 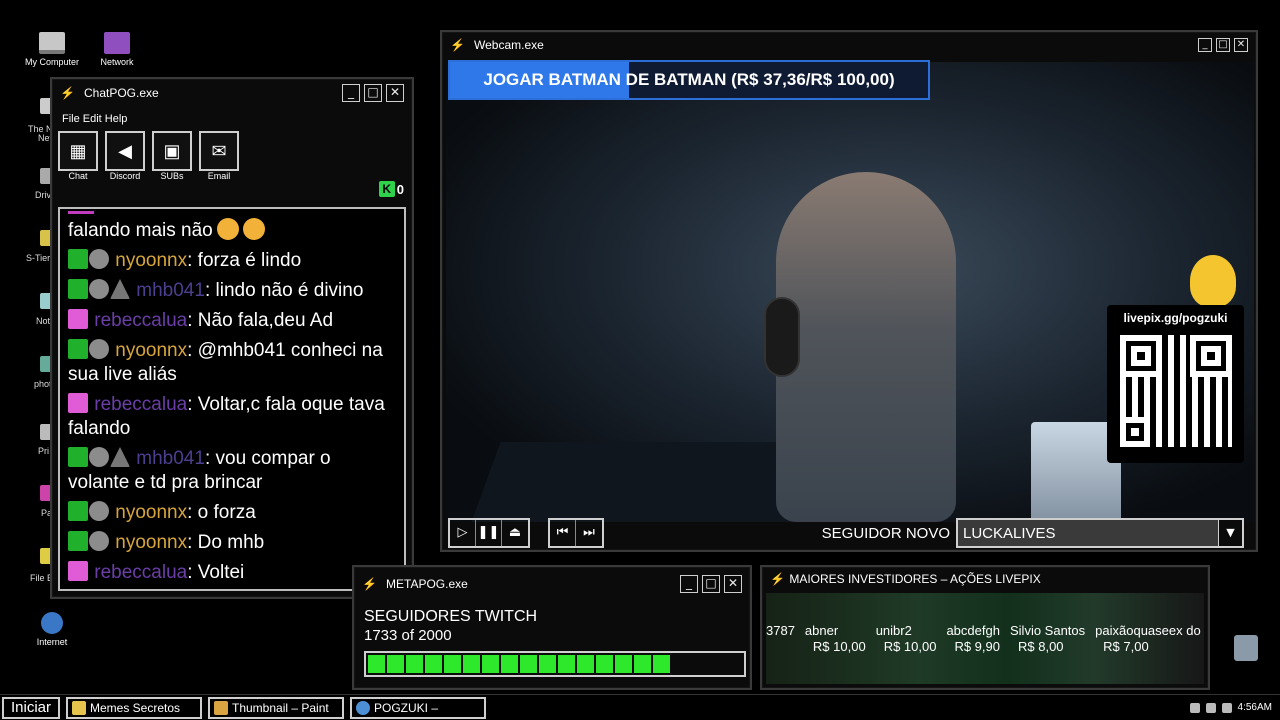 What do you see at coordinates (43, 321) in the screenshot?
I see `desktop-label-fragment: Not` at bounding box center [43, 321].